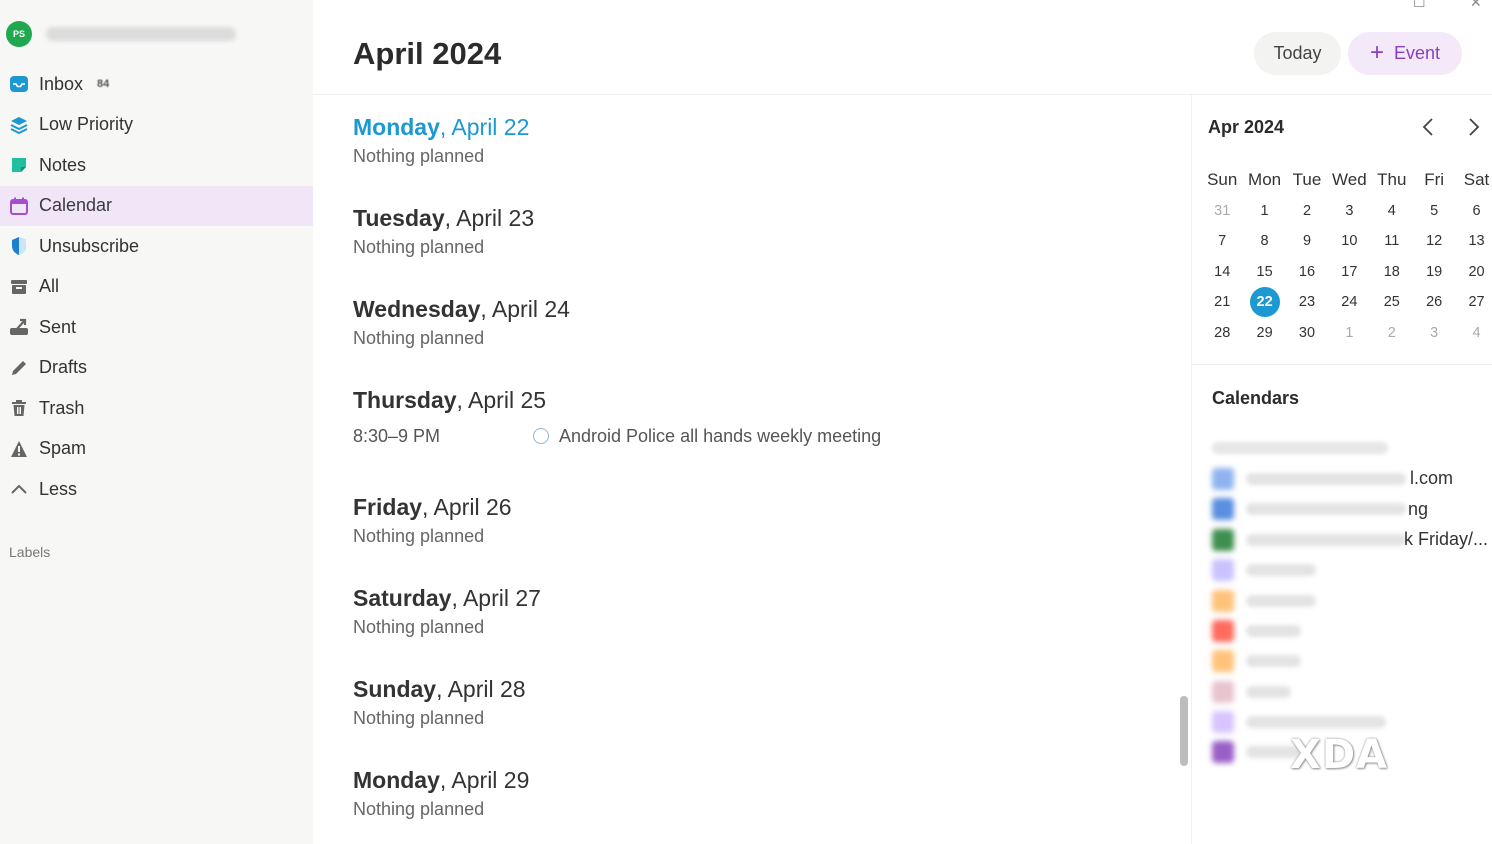  Describe the element at coordinates (121, 34) in the screenshot. I see `account-switcher: PS` at that location.